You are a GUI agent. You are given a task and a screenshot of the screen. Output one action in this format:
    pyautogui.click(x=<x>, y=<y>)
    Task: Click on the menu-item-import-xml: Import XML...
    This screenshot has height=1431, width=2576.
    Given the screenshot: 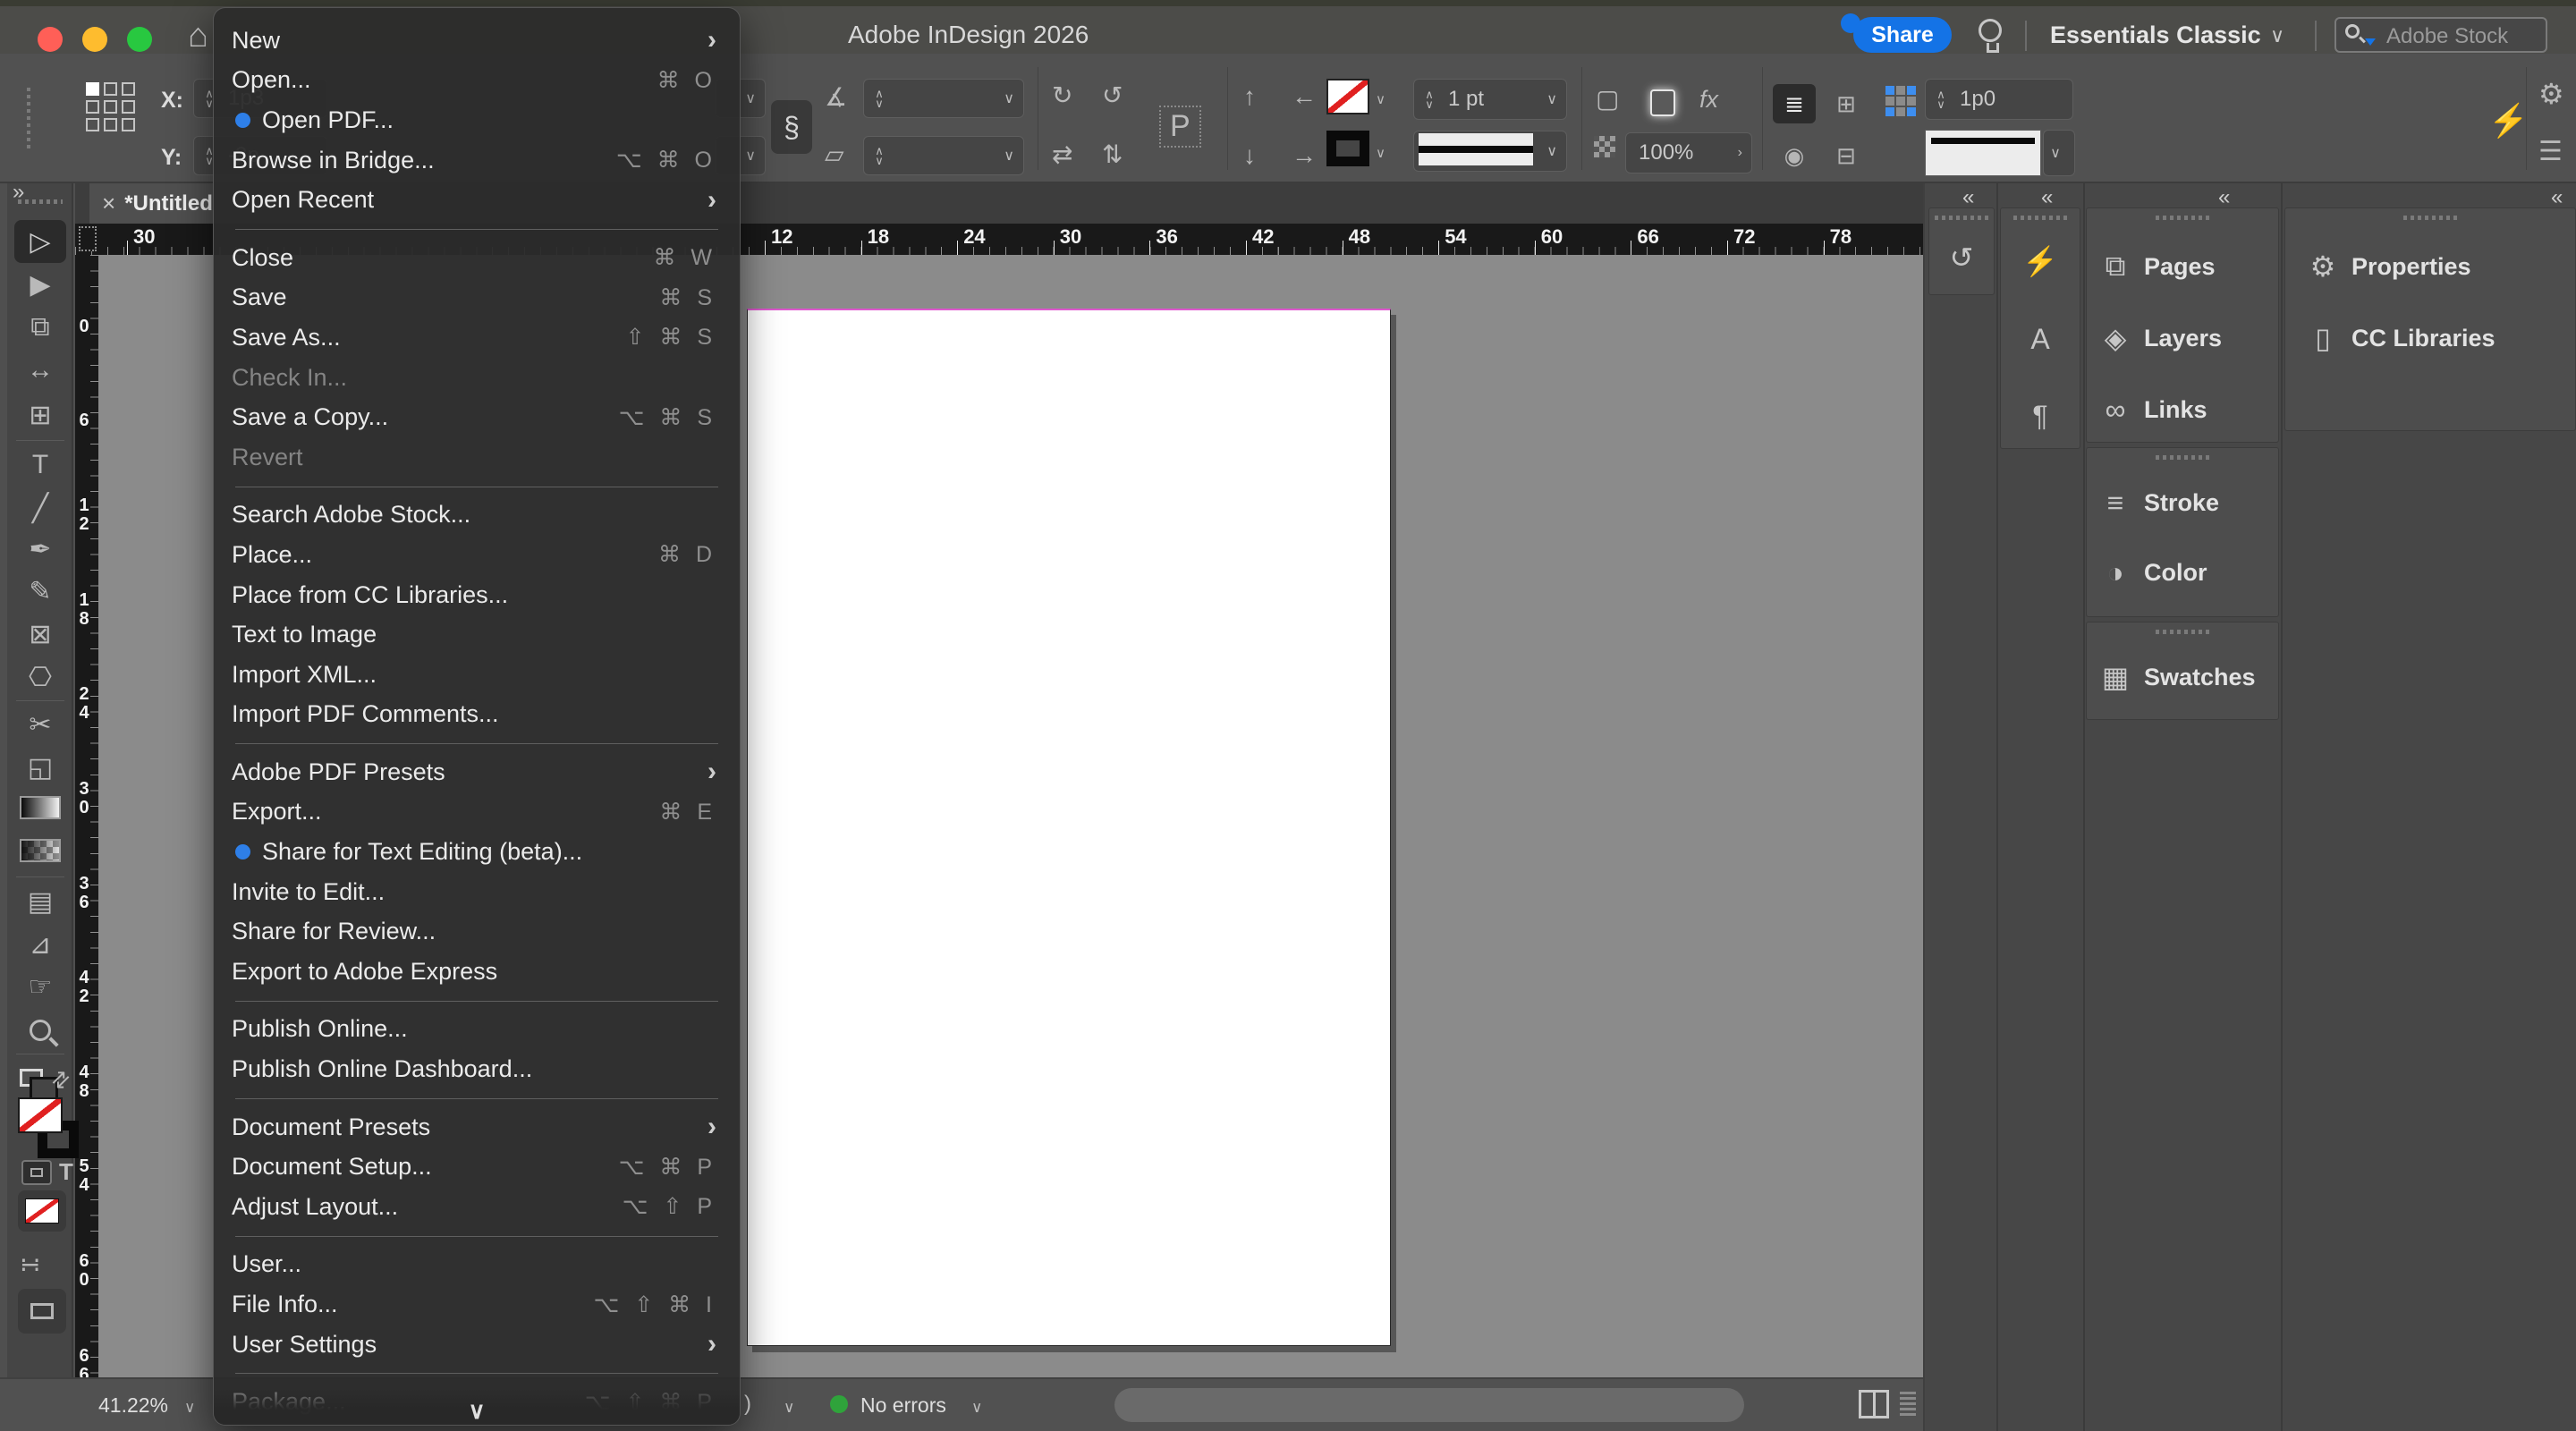 What is the action you would take?
    pyautogui.click(x=477, y=675)
    